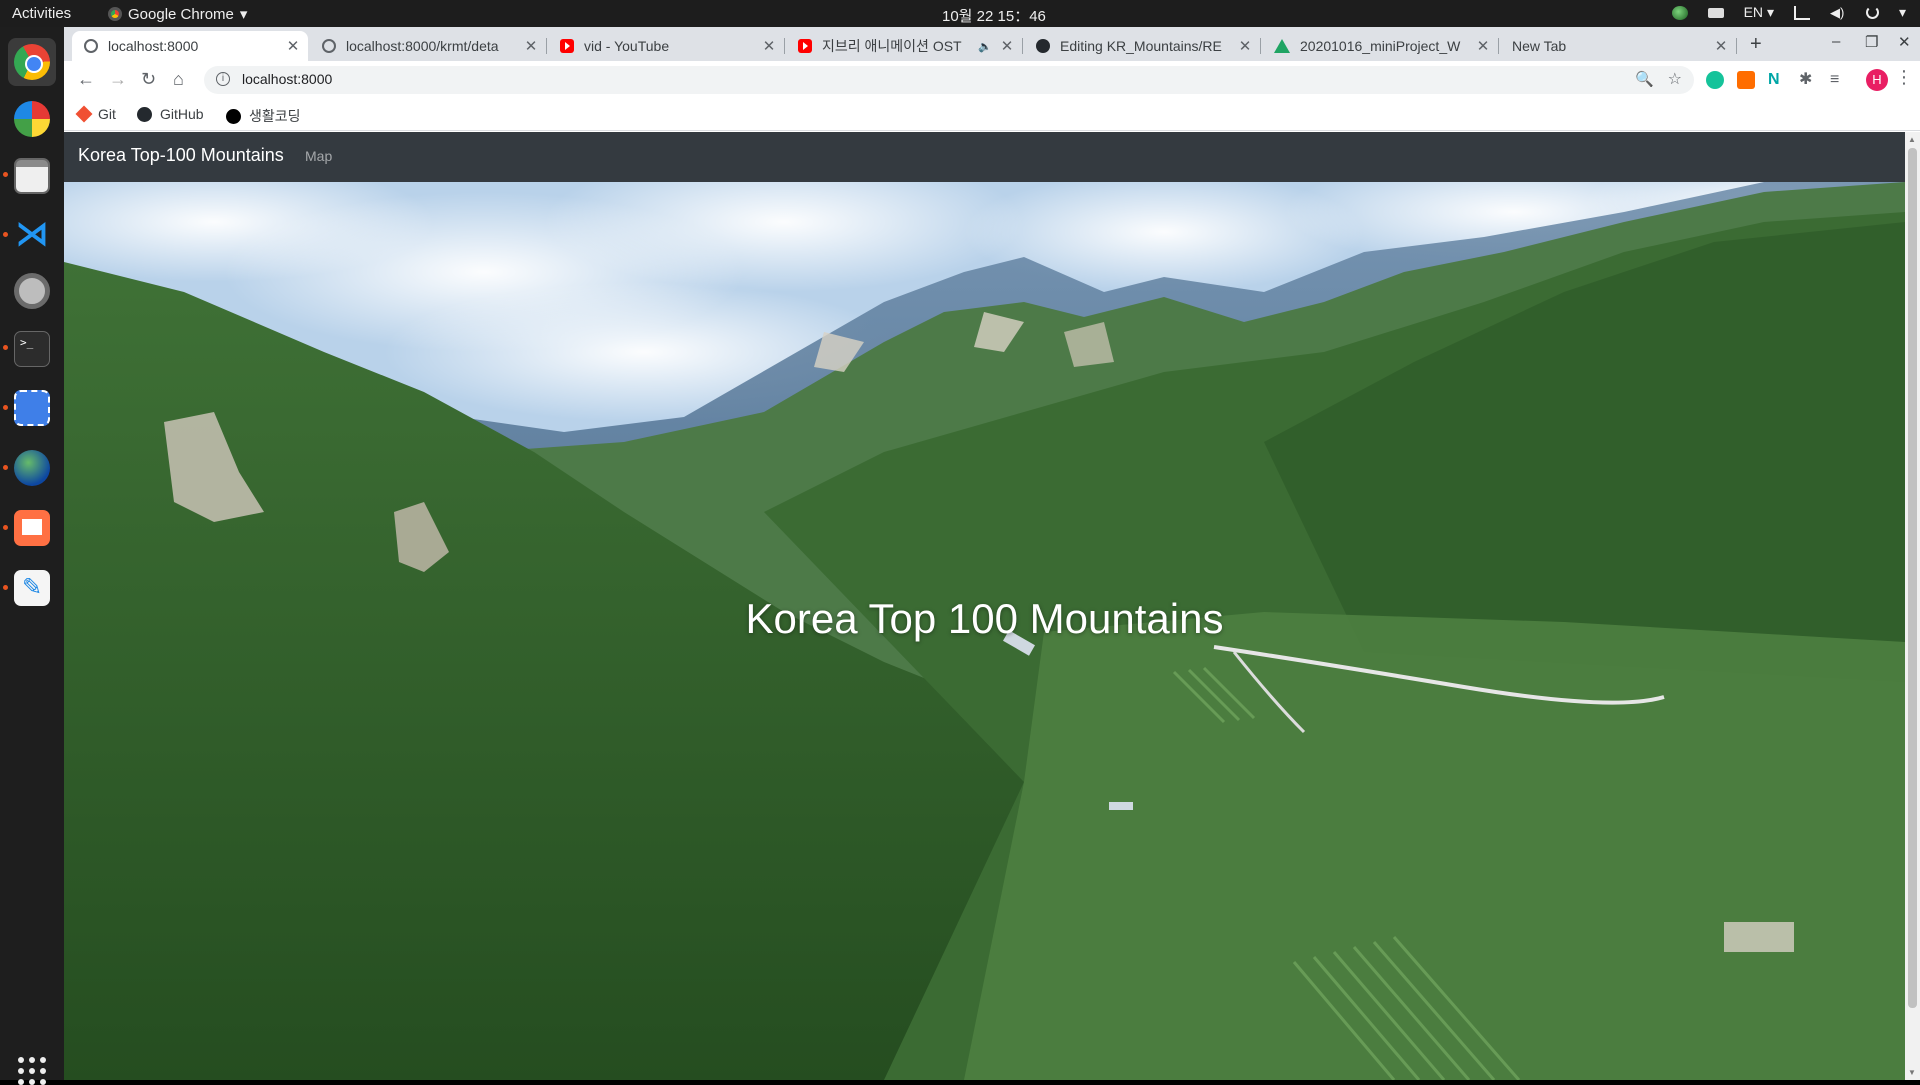 The image size is (1920, 1085). I want to click on zoom-icon: 🔍, so click(1644, 79).